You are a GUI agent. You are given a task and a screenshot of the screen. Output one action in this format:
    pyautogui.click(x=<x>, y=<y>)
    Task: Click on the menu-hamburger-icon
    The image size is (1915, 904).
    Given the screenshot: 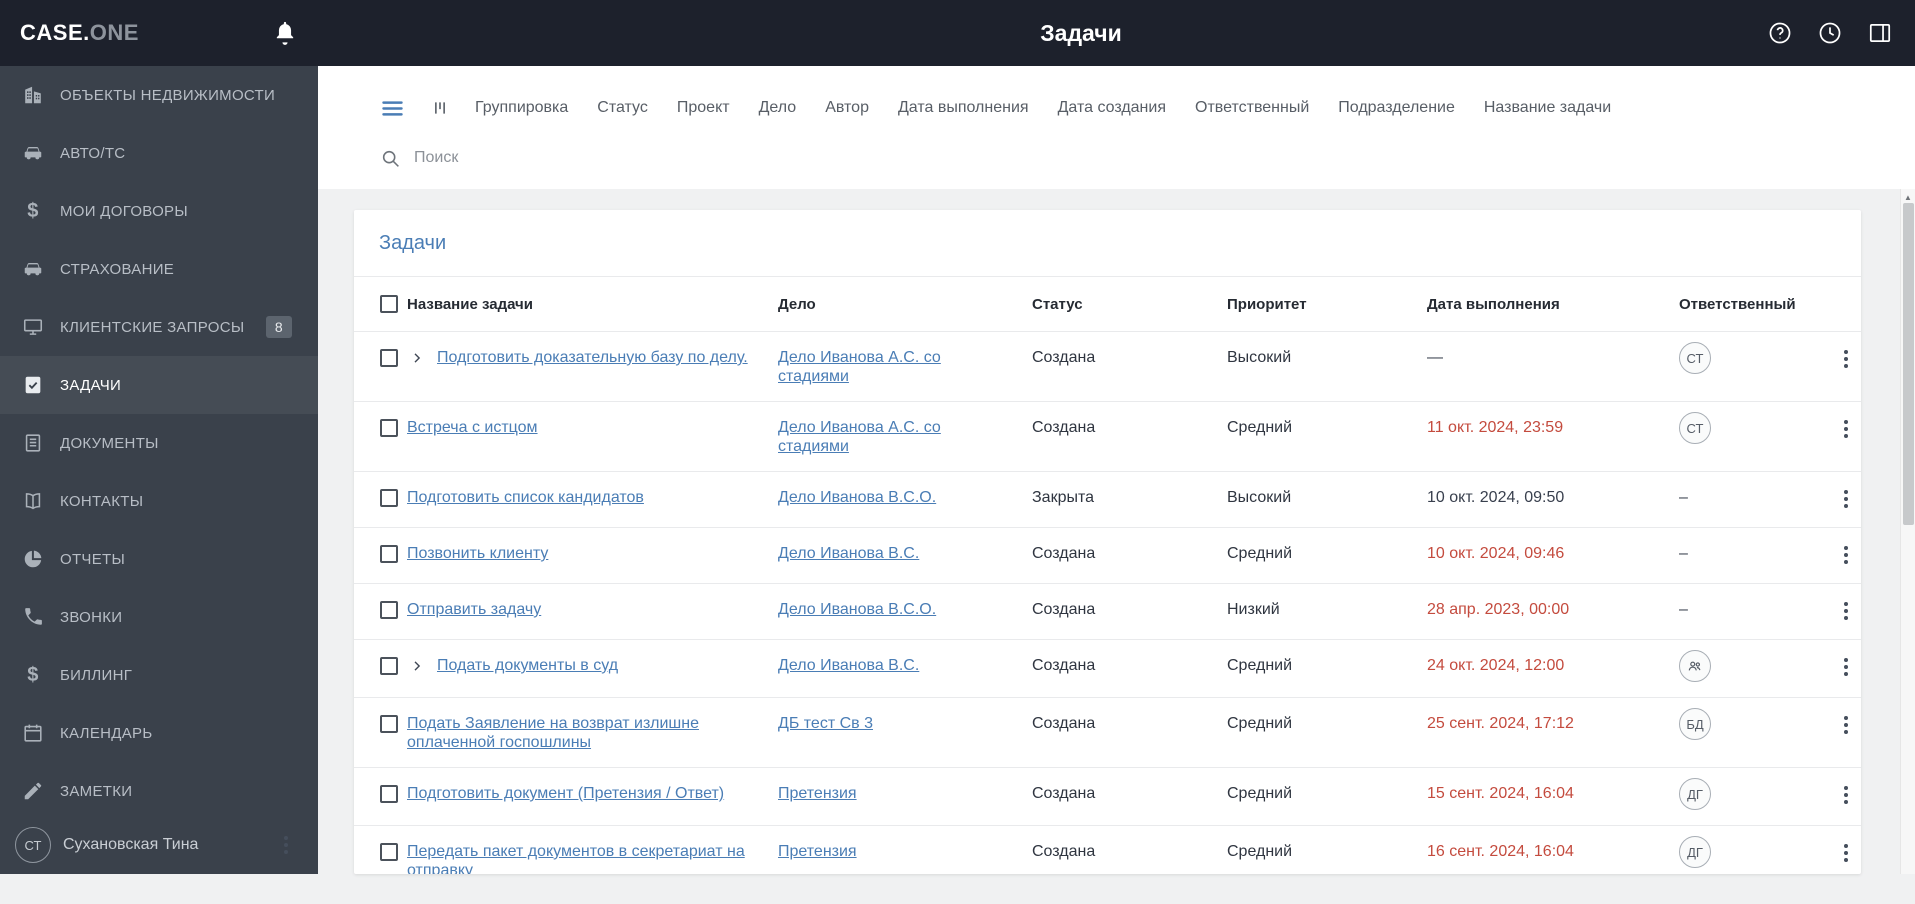 What is the action you would take?
    pyautogui.click(x=392, y=108)
    